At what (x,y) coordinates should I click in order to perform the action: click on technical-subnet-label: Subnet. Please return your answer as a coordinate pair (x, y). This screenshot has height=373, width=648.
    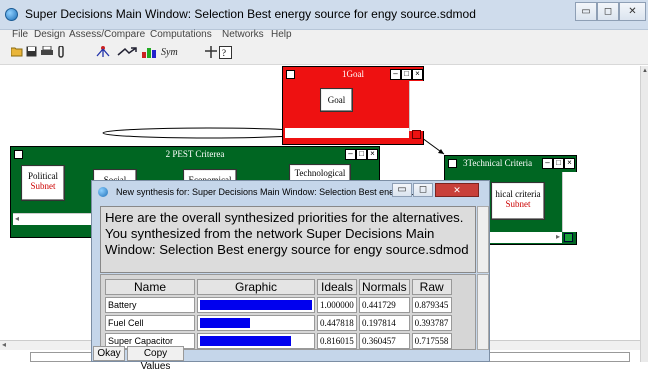
    Looking at the image, I should click on (518, 204).